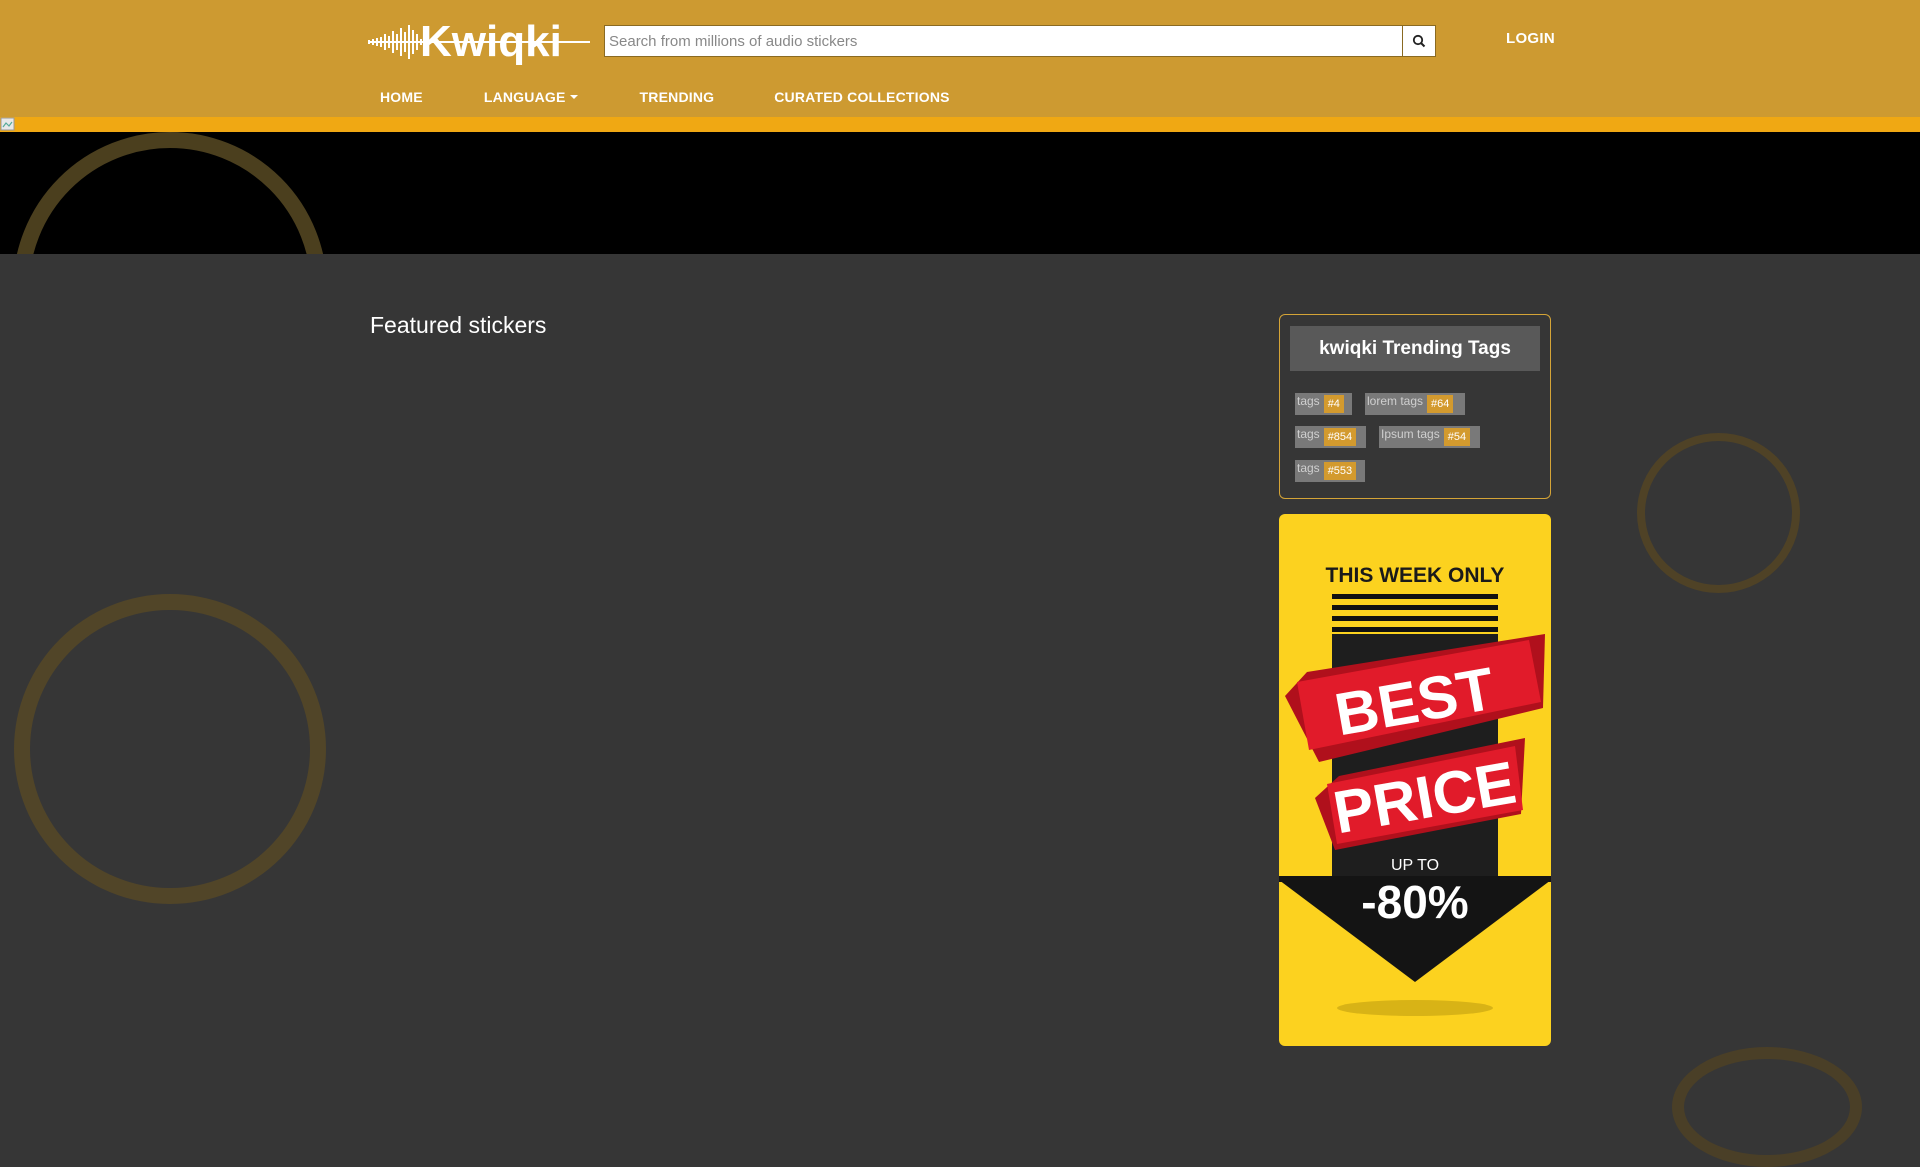 The height and width of the screenshot is (1167, 1920). Describe the element at coordinates (1340, 437) in the screenshot. I see `tag-count: #854` at that location.